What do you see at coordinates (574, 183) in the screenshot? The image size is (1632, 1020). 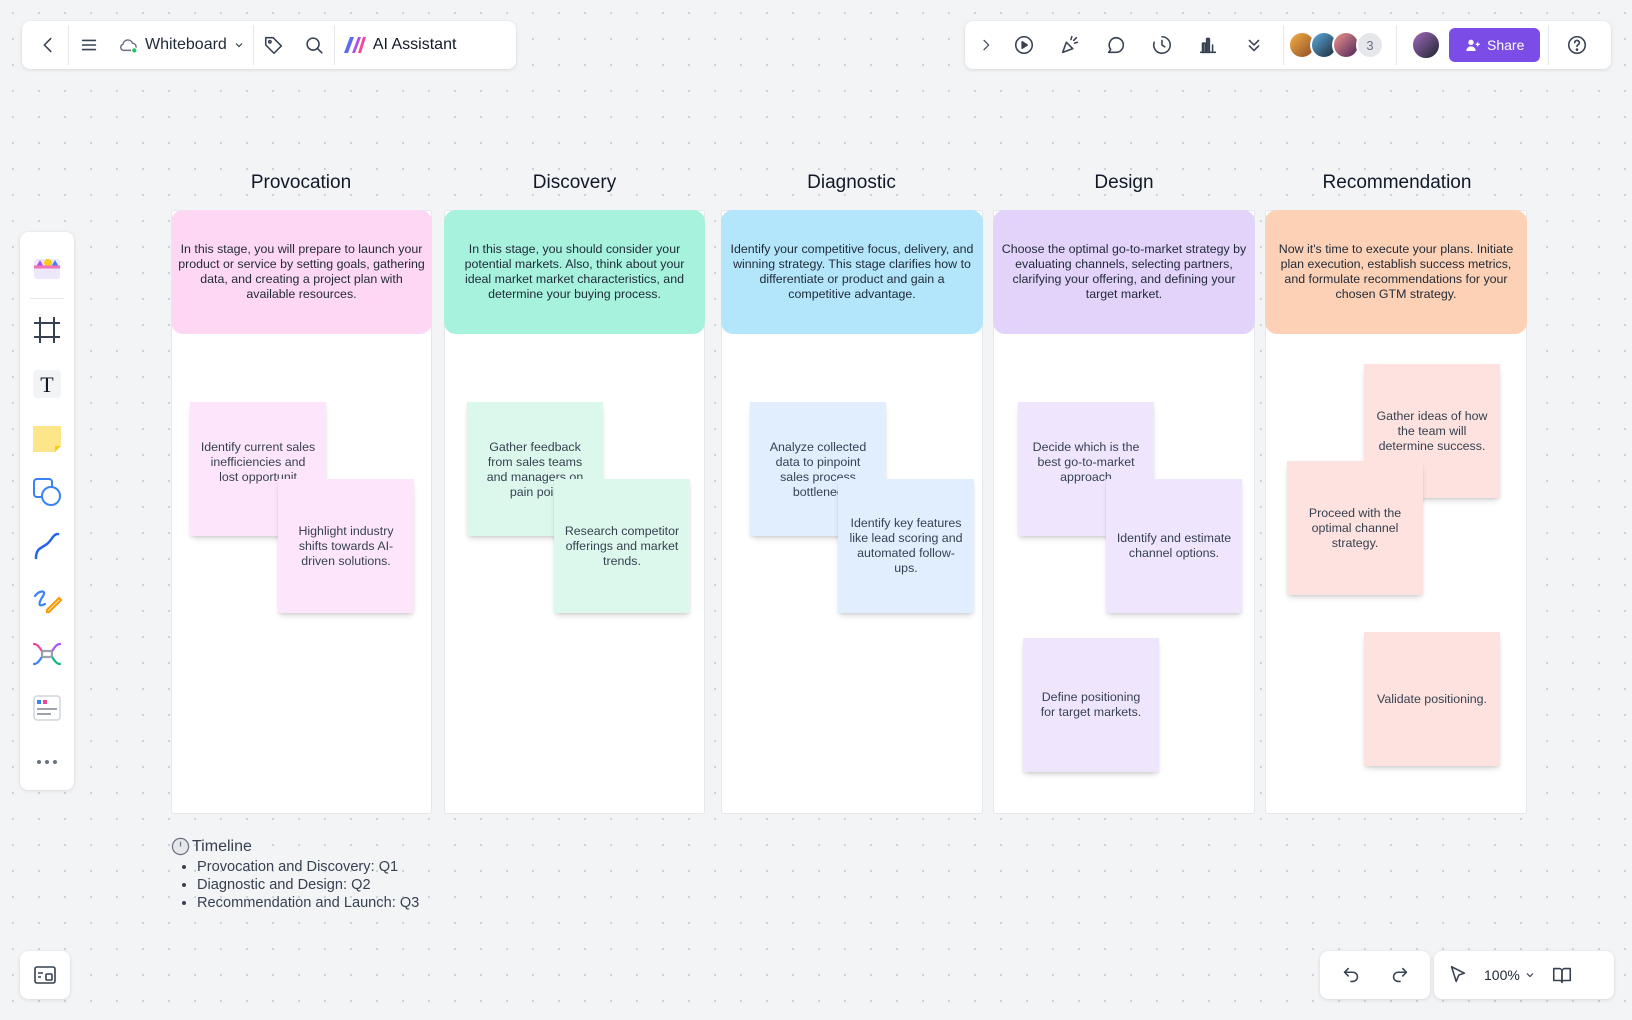 I see `column-title-discovery: Discovery` at bounding box center [574, 183].